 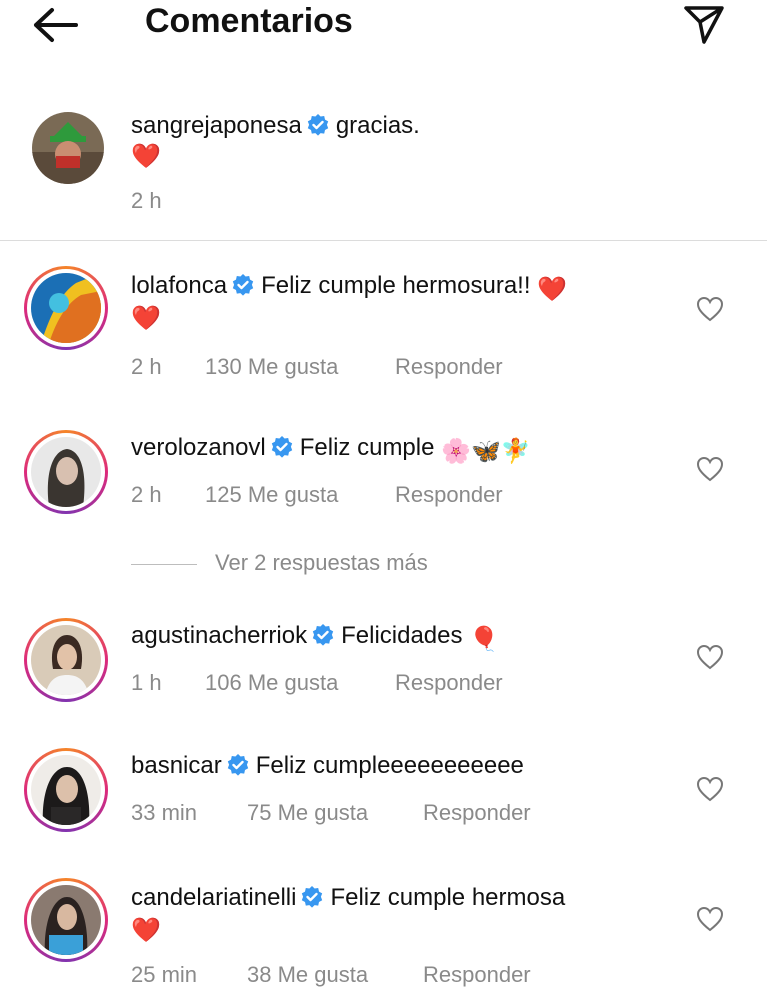 I want to click on username: verolozanovl, so click(x=198, y=447).